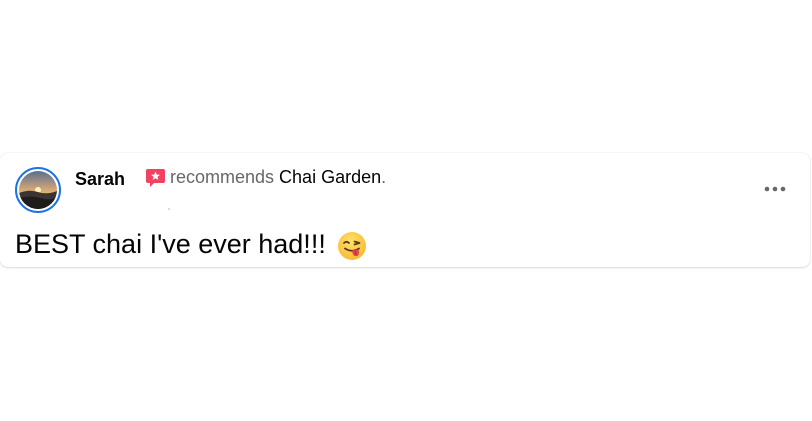 This screenshot has height=421, width=812. I want to click on avatar, so click(38, 190).